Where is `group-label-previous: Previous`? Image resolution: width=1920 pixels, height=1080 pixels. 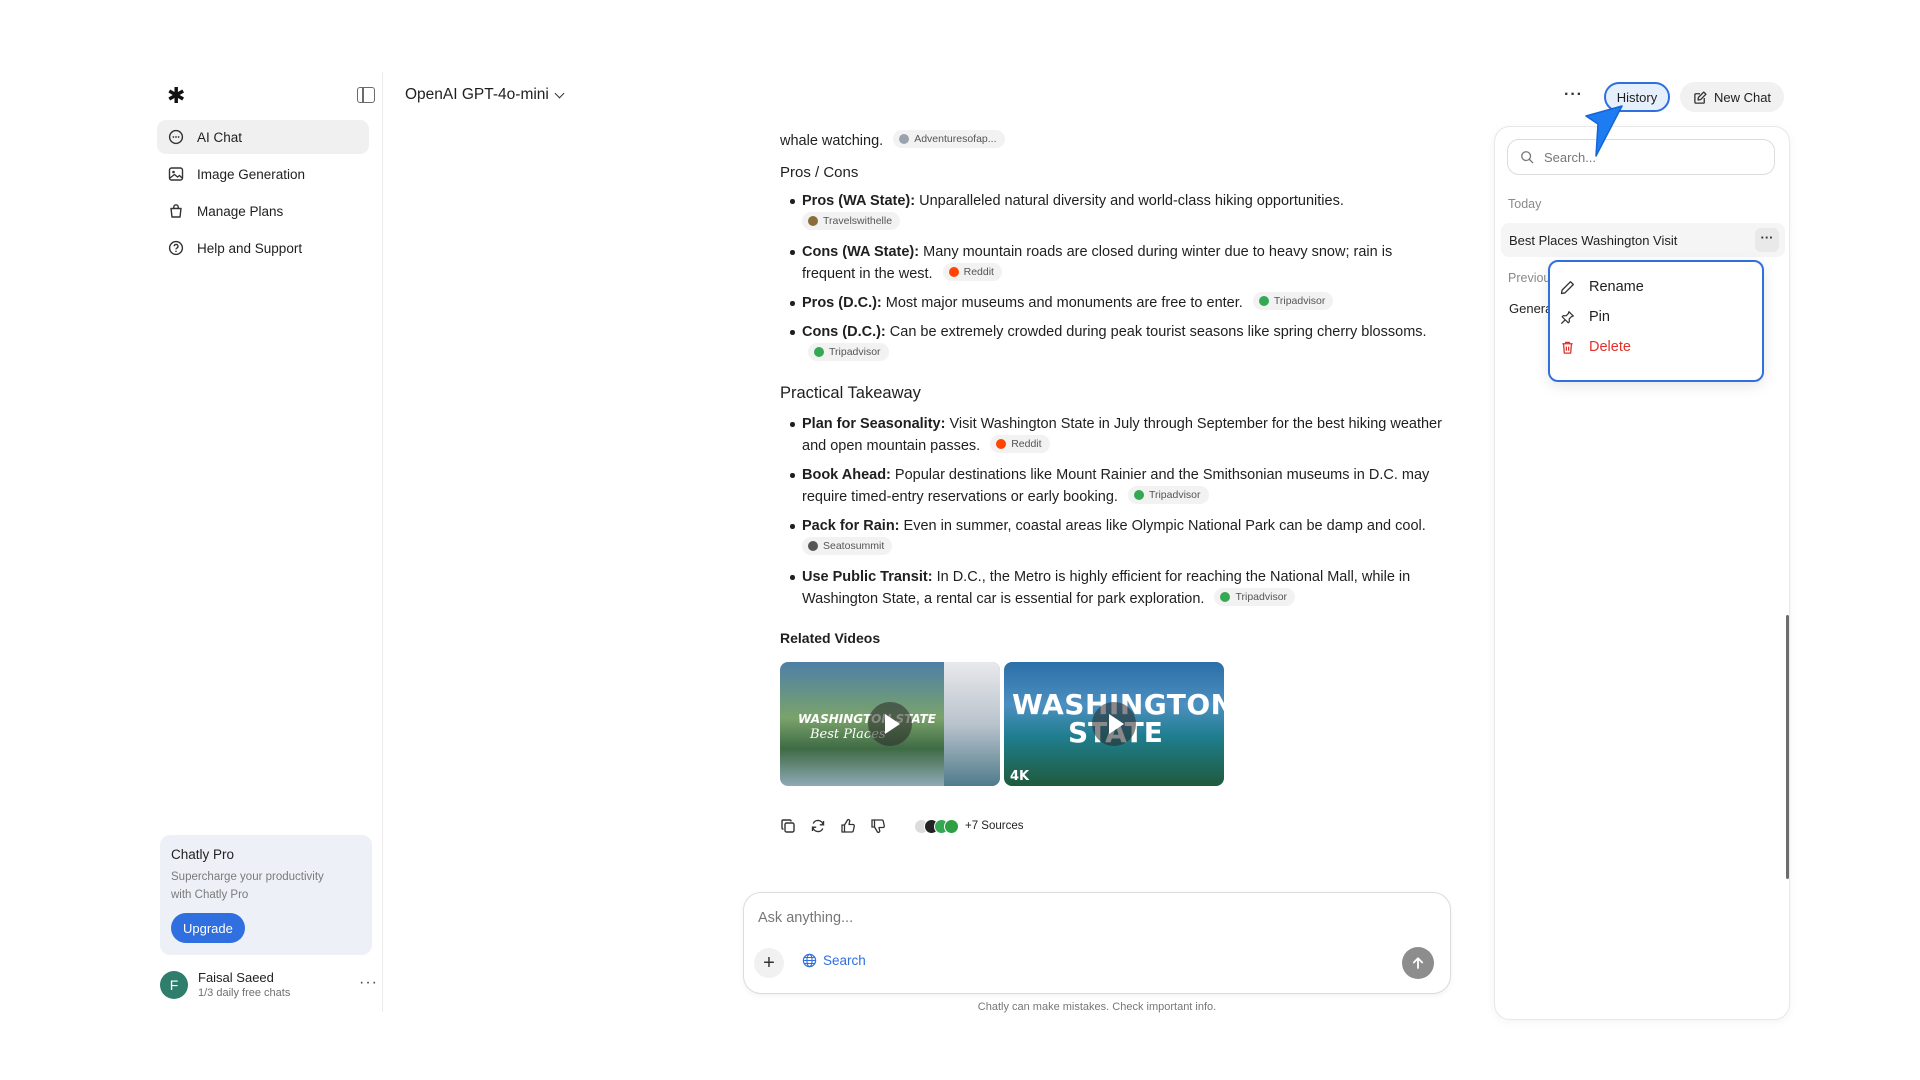
group-label-previous: Previous is located at coordinates (1530, 278).